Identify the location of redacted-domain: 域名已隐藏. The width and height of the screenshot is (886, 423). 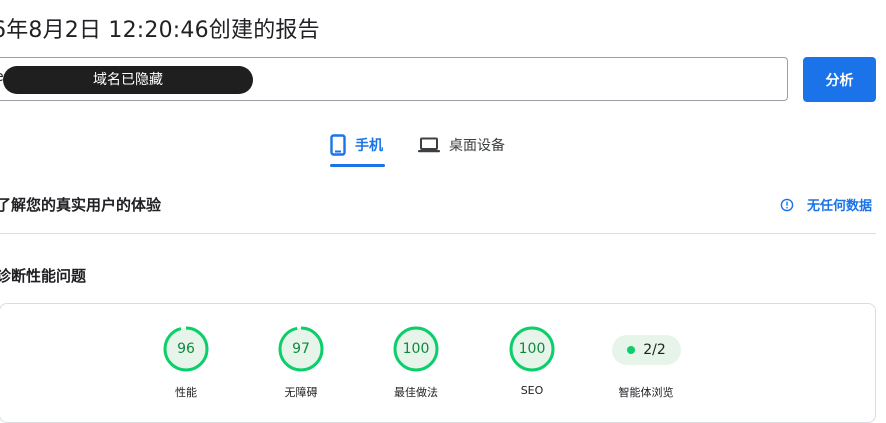
(128, 80).